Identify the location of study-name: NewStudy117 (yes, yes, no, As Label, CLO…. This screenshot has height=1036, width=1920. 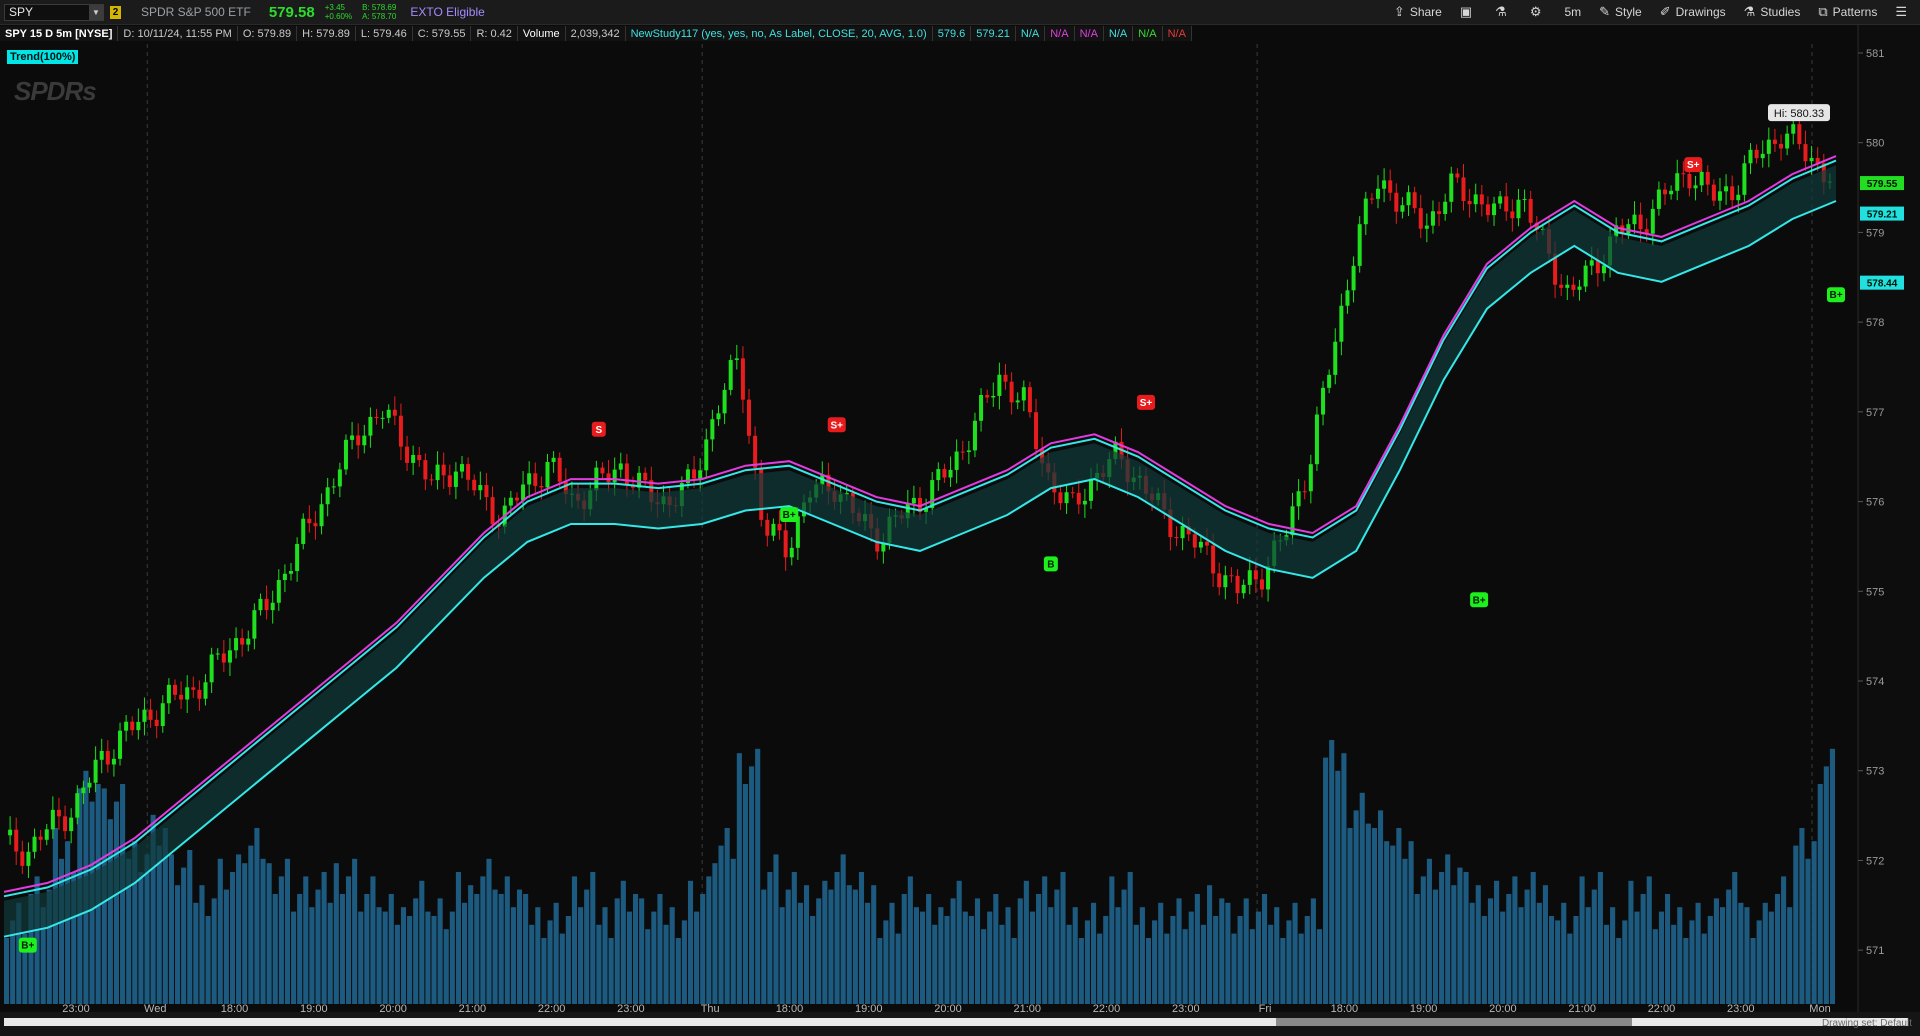
(779, 33).